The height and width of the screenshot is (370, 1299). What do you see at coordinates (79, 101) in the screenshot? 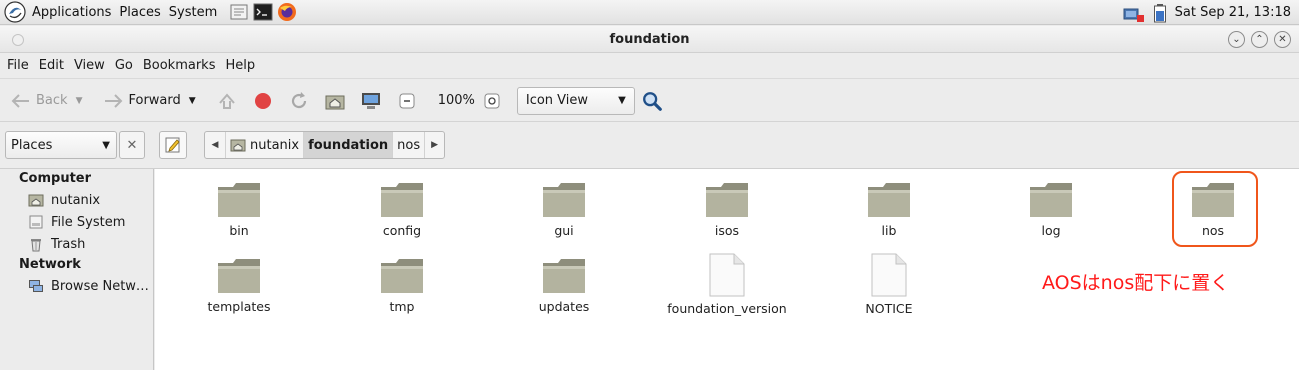
I see `back-history-dropdown: ▼` at bounding box center [79, 101].